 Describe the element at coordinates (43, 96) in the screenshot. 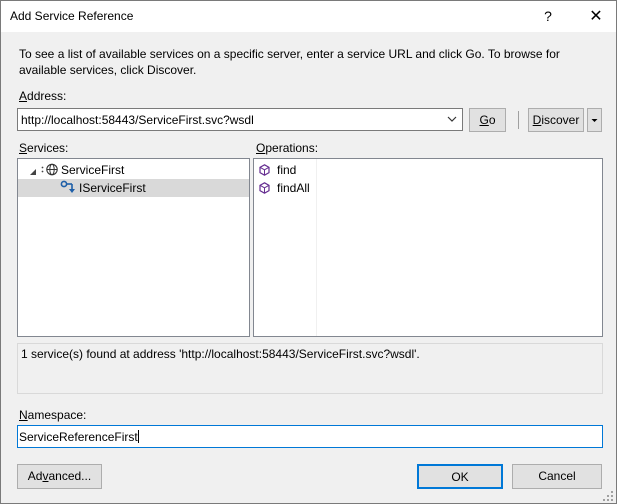

I see `address-label: Address:` at that location.